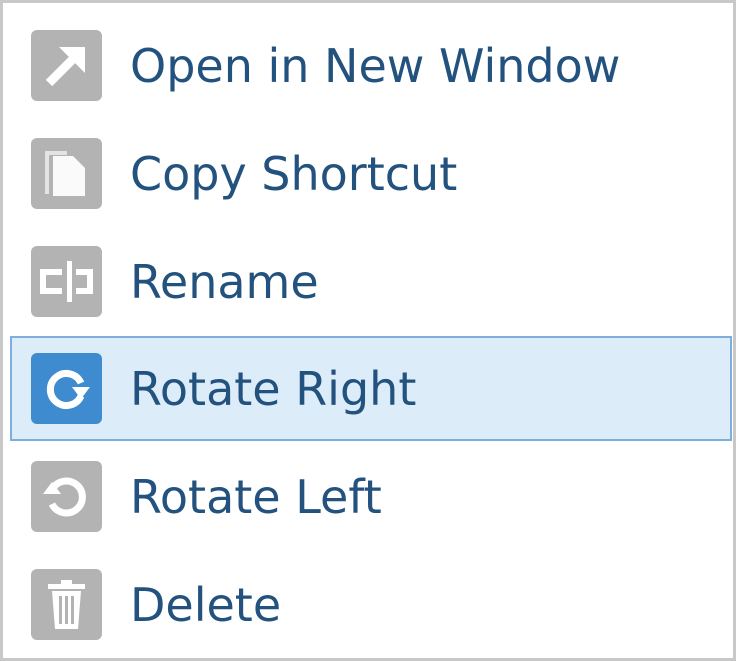 The width and height of the screenshot is (736, 661). Describe the element at coordinates (273, 388) in the screenshot. I see `menu-item-label: Rotate Right` at that location.